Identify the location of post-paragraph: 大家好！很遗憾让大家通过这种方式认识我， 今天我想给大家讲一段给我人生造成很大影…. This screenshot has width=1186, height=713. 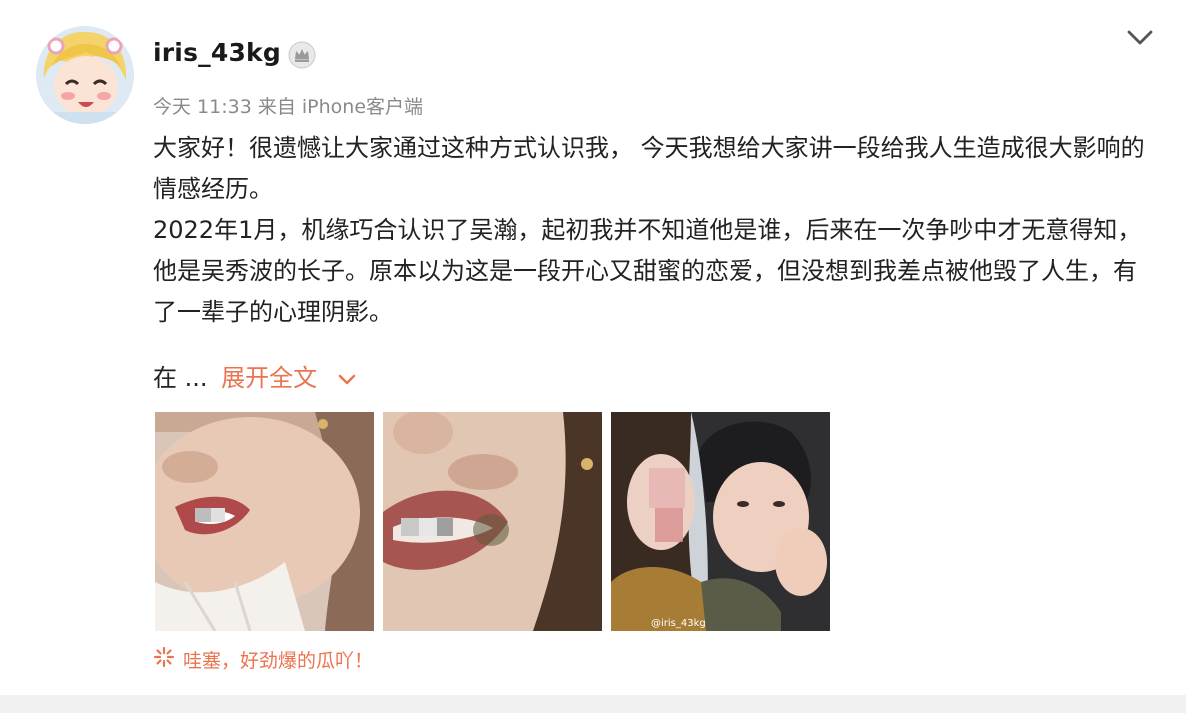
(649, 168).